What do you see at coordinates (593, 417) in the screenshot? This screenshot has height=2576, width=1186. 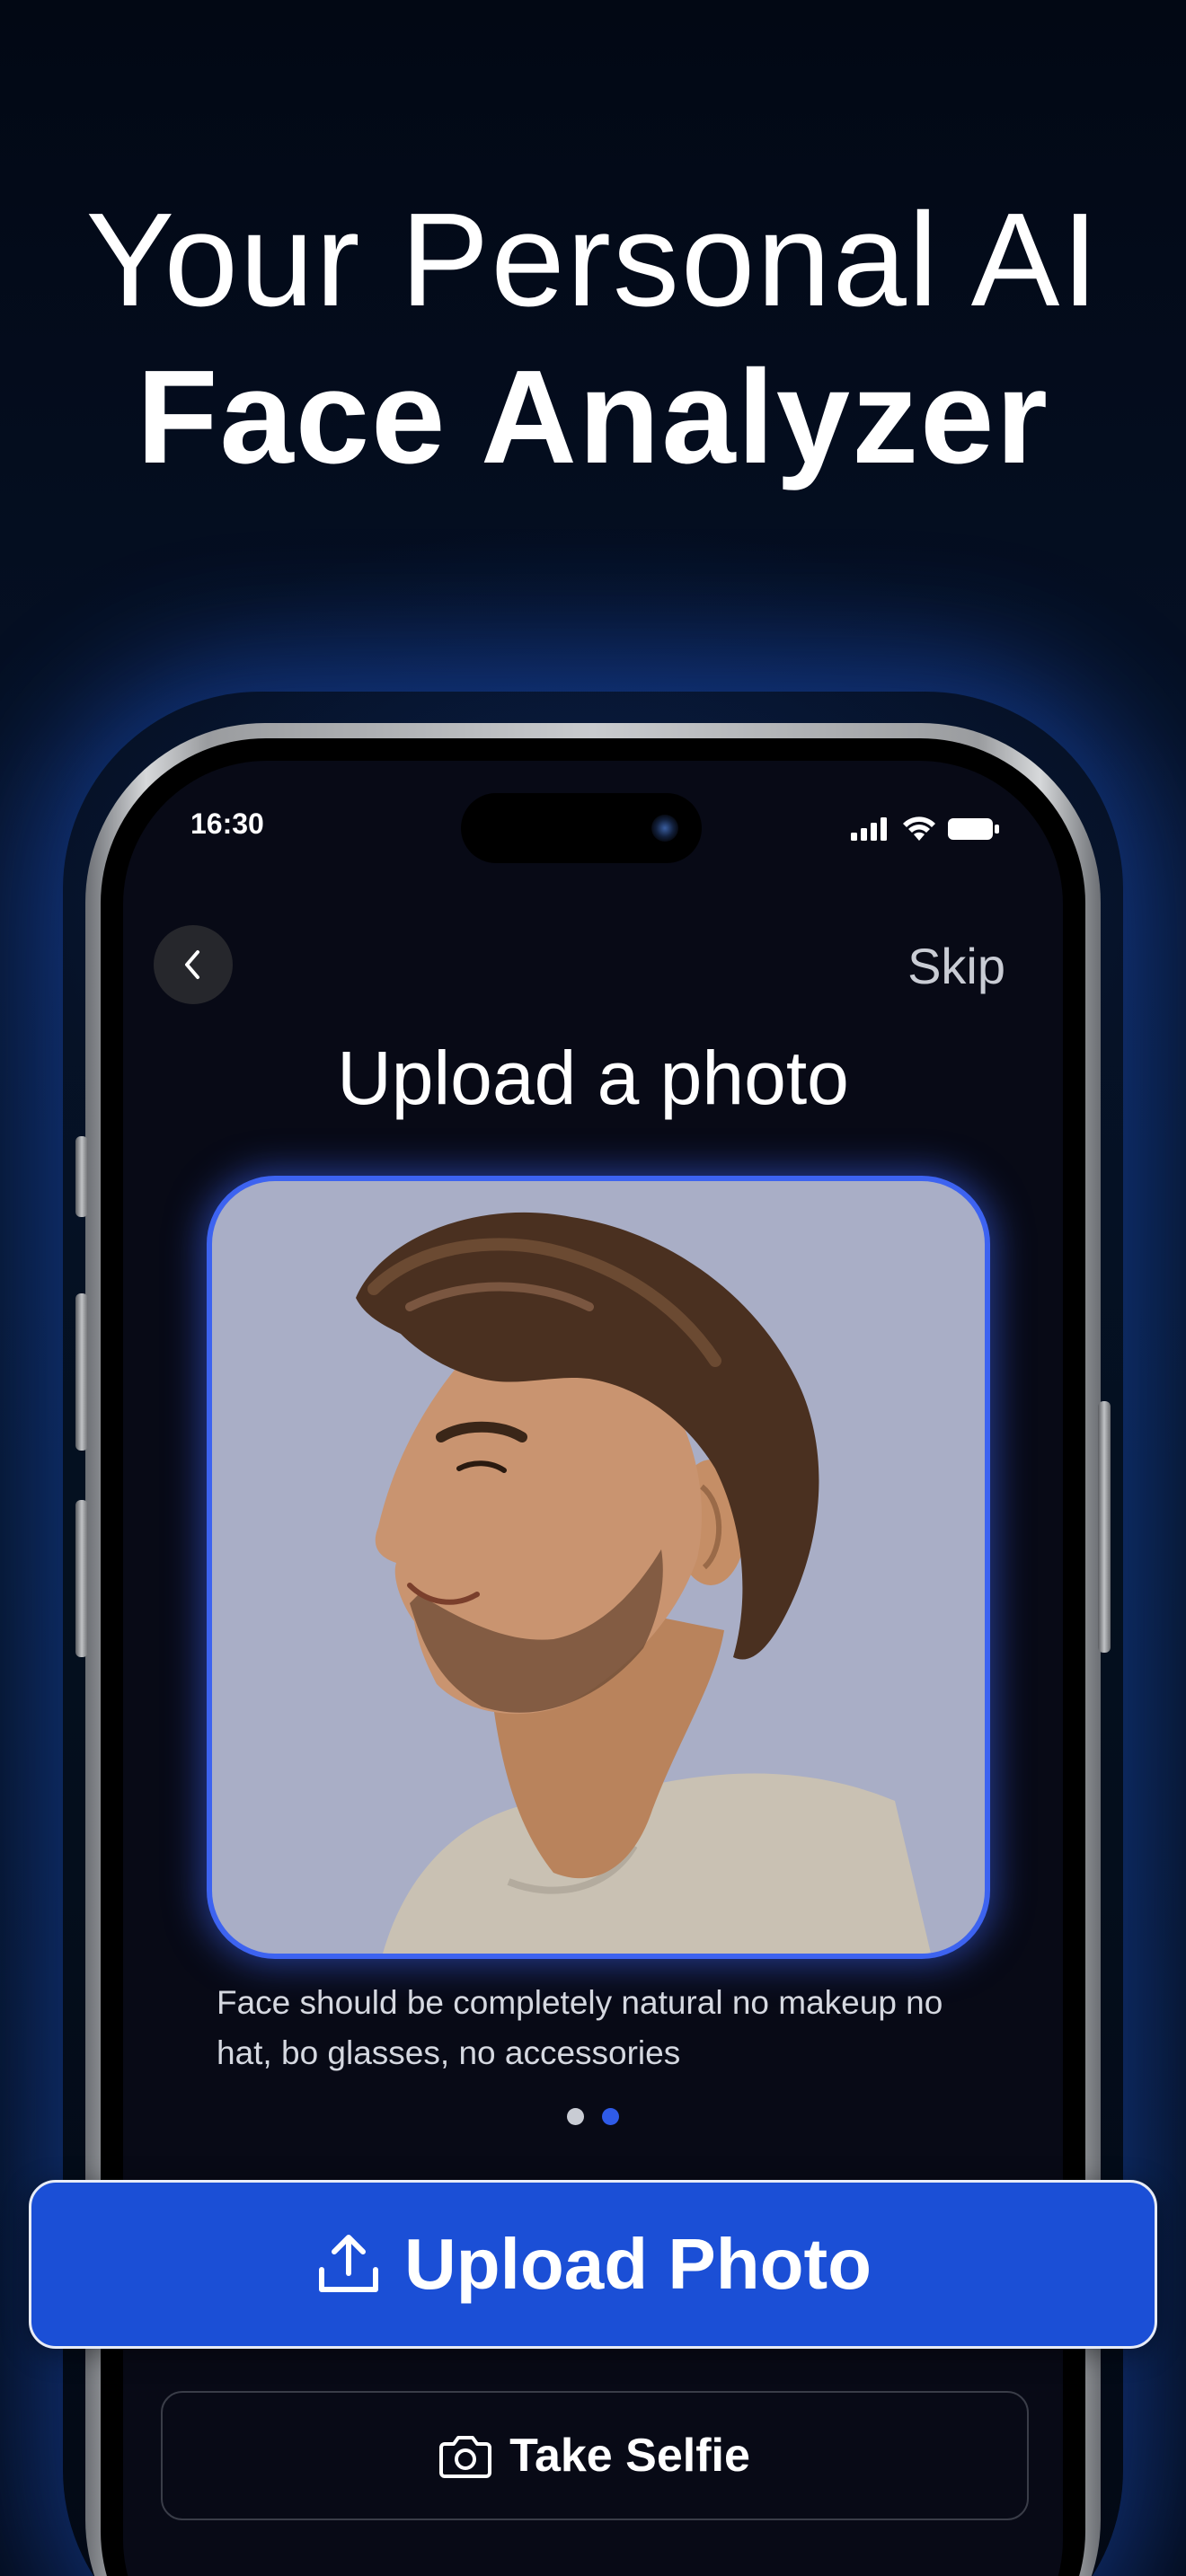 I see `headline-subtitle: Face Analyzer` at bounding box center [593, 417].